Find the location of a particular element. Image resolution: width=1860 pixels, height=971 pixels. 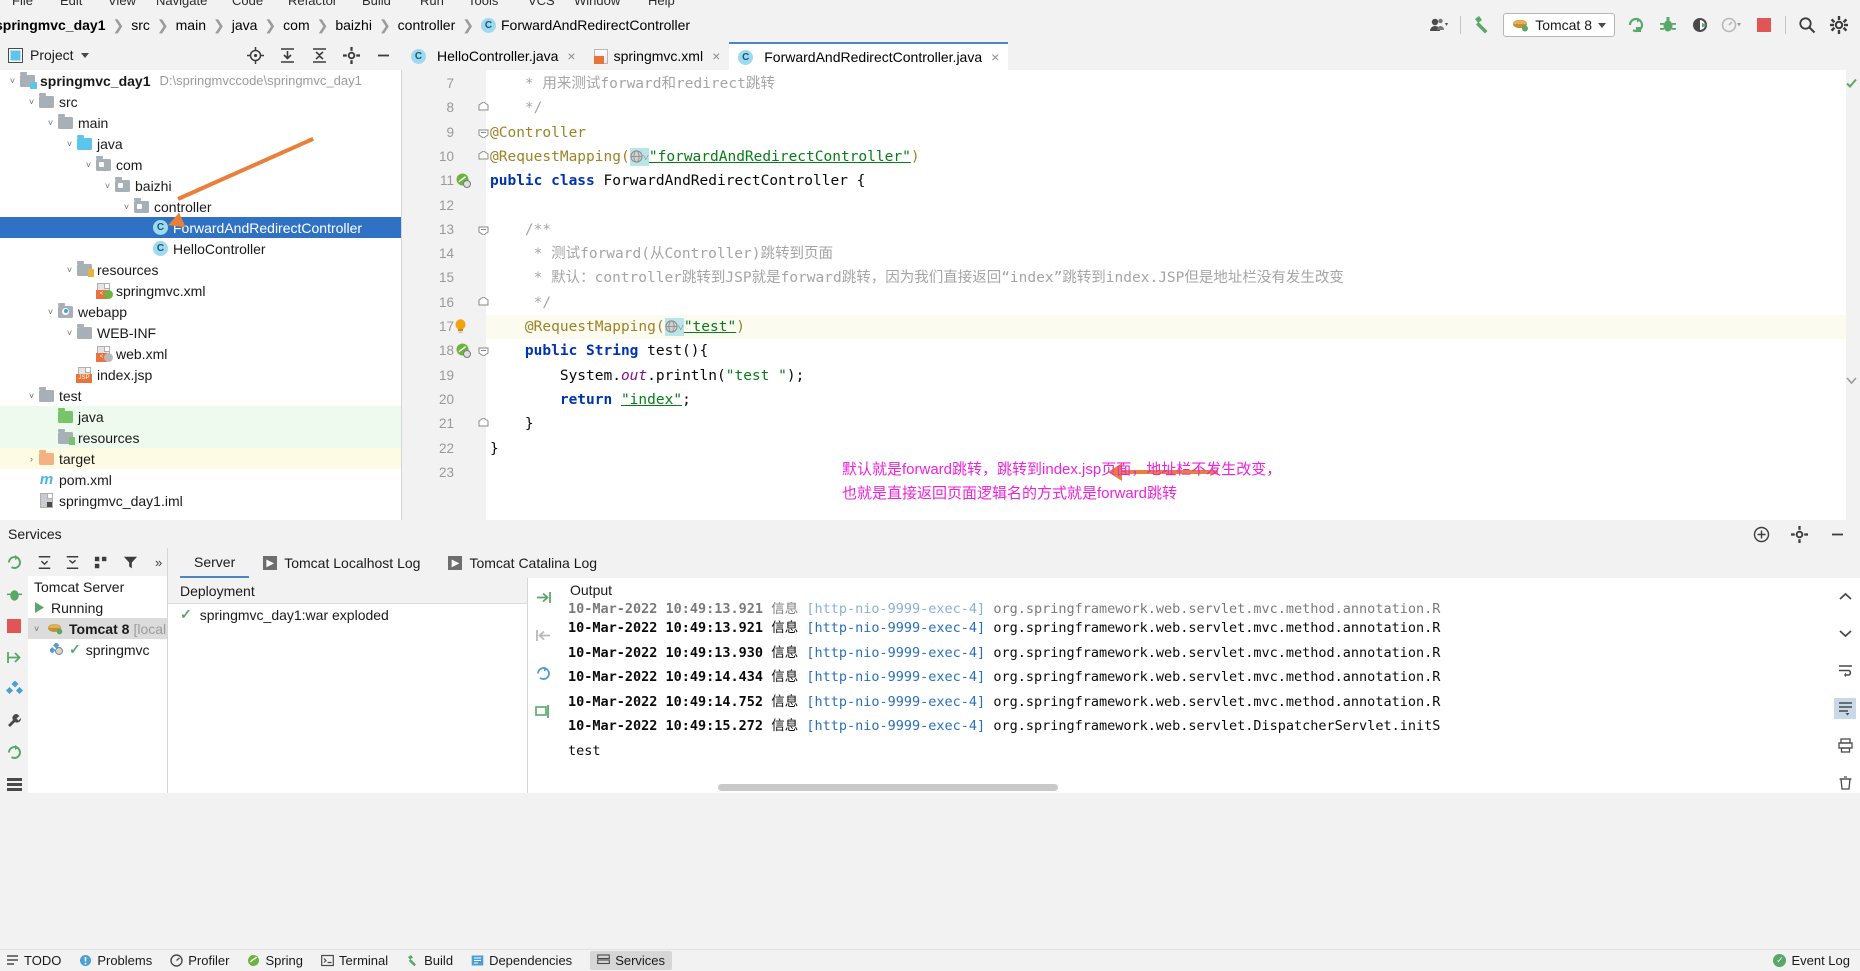

editor-tab-hellocontroller: C HelloController.java × is located at coordinates (493, 56).